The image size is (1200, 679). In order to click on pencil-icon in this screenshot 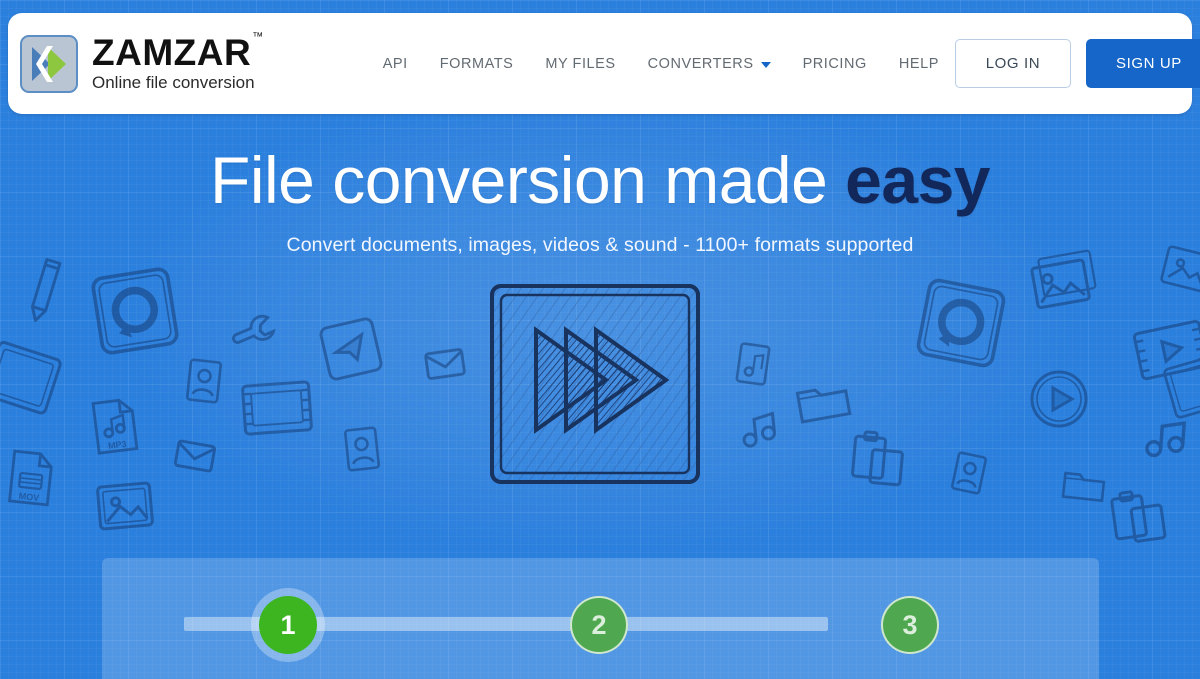, I will do `click(45, 289)`.